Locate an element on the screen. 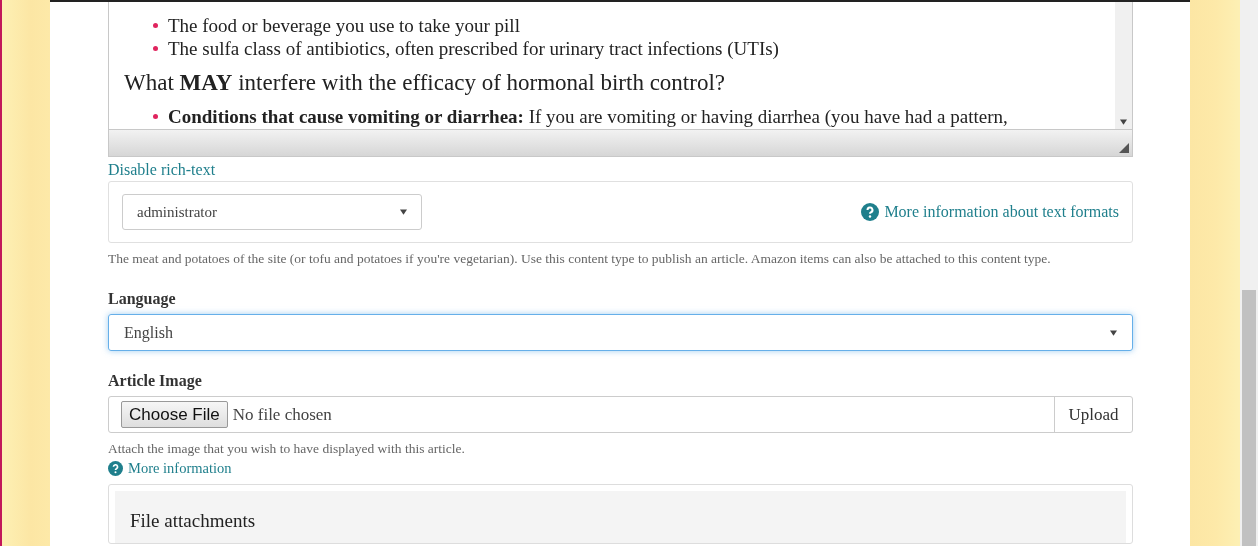 Image resolution: width=1258 pixels, height=546 pixels. list-item-text: The food or beverage you use to take your pill is located at coordinates (344, 25).